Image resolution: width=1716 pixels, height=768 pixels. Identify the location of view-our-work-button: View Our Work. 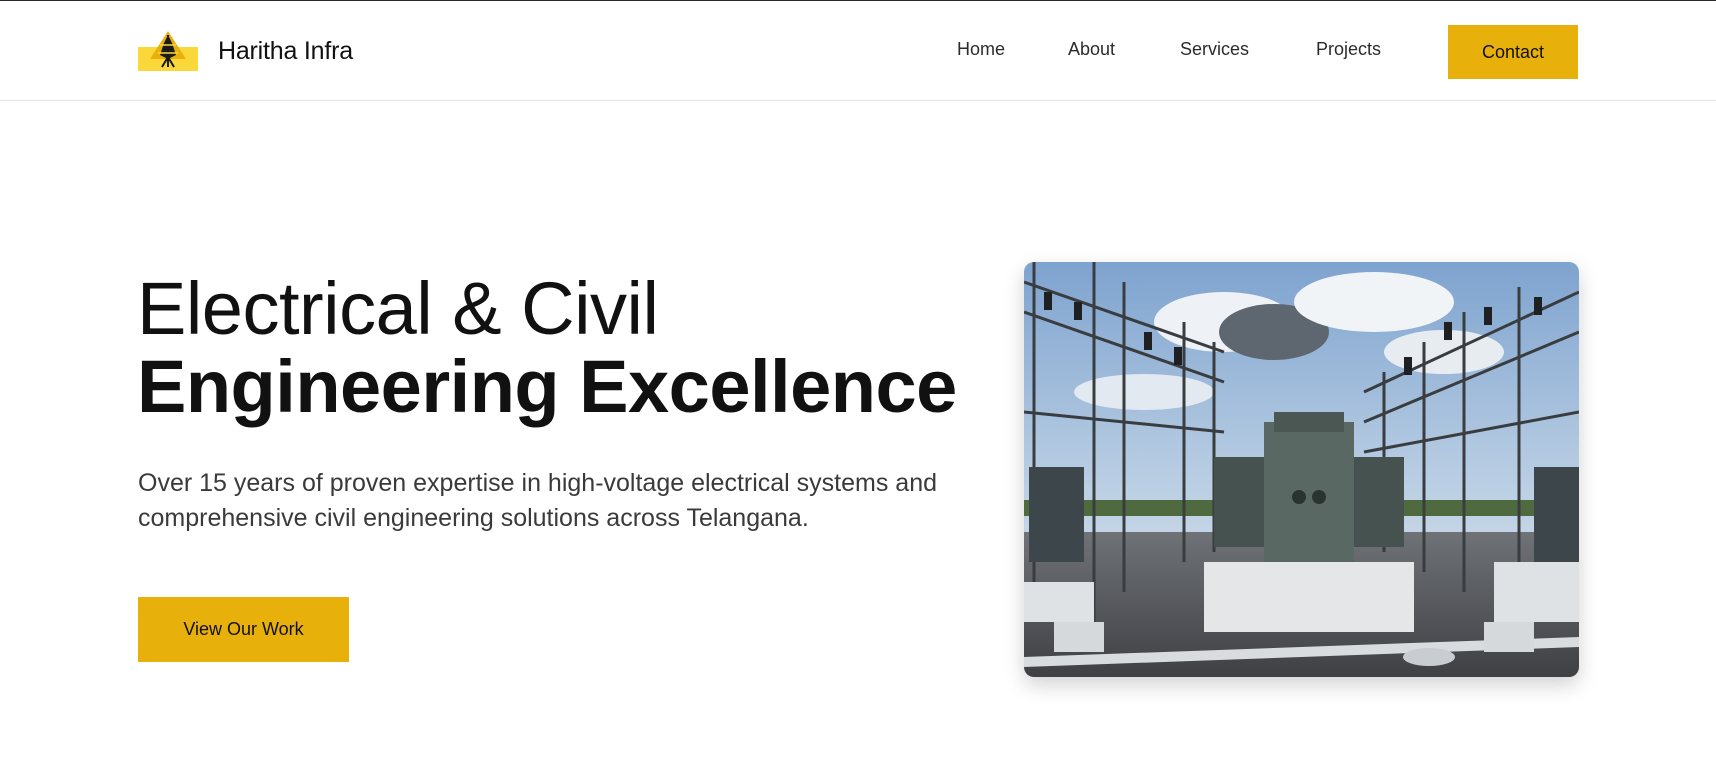
(243, 629).